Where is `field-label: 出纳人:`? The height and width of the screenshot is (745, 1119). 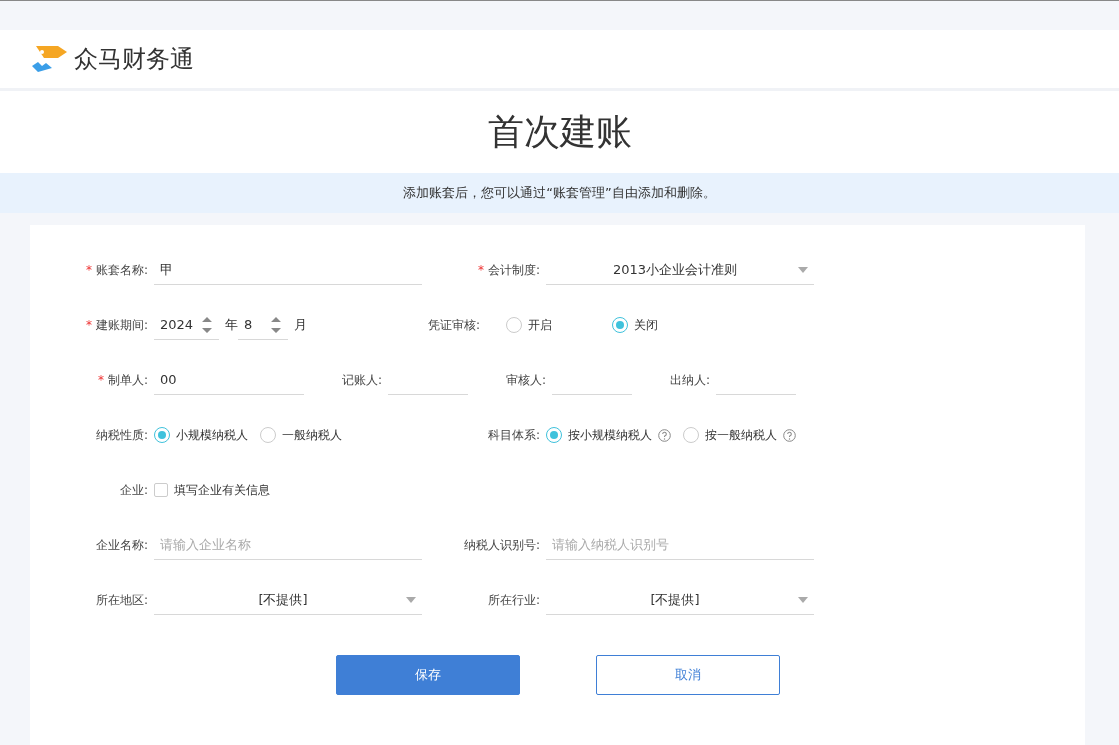
field-label: 出纳人: is located at coordinates (689, 380).